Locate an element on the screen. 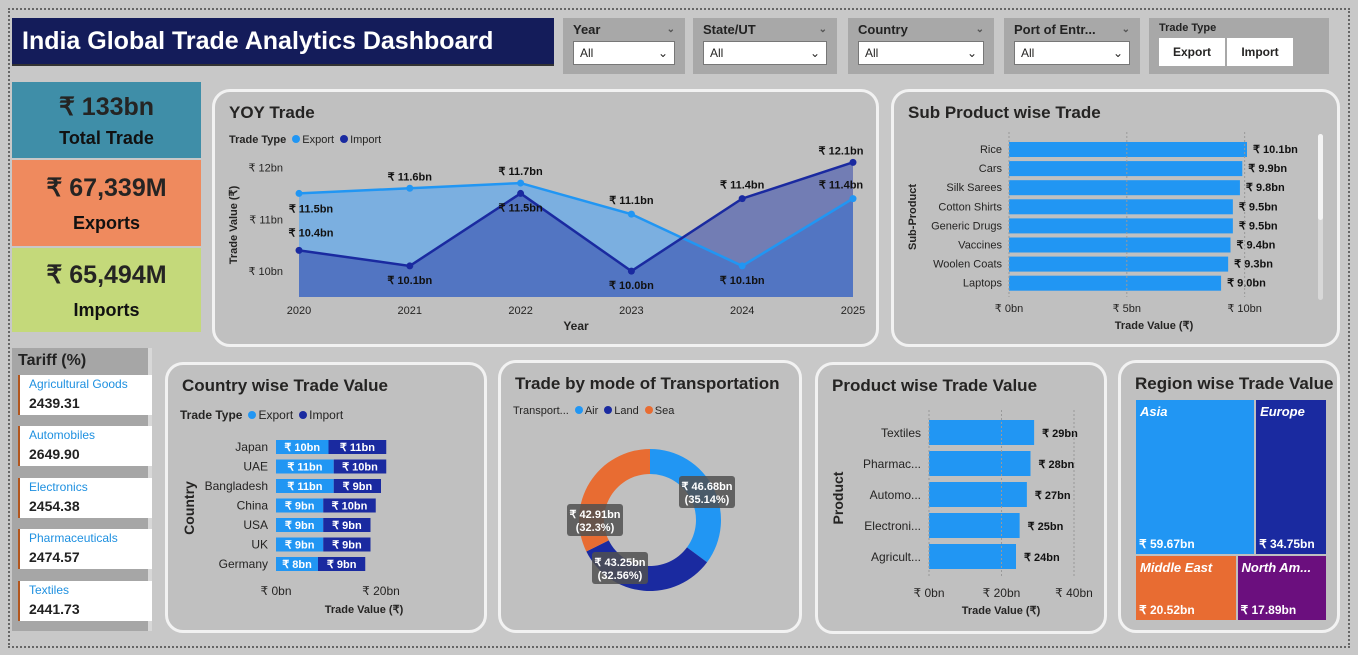 The width and height of the screenshot is (1358, 655). data-label: ₹ 29bn is located at coordinates (1060, 434).